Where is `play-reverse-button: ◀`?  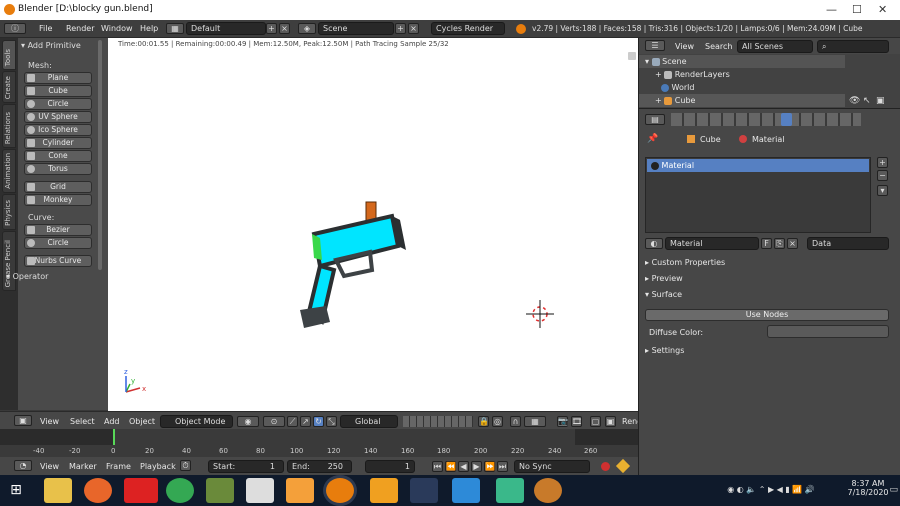 play-reverse-button: ◀ is located at coordinates (463, 466).